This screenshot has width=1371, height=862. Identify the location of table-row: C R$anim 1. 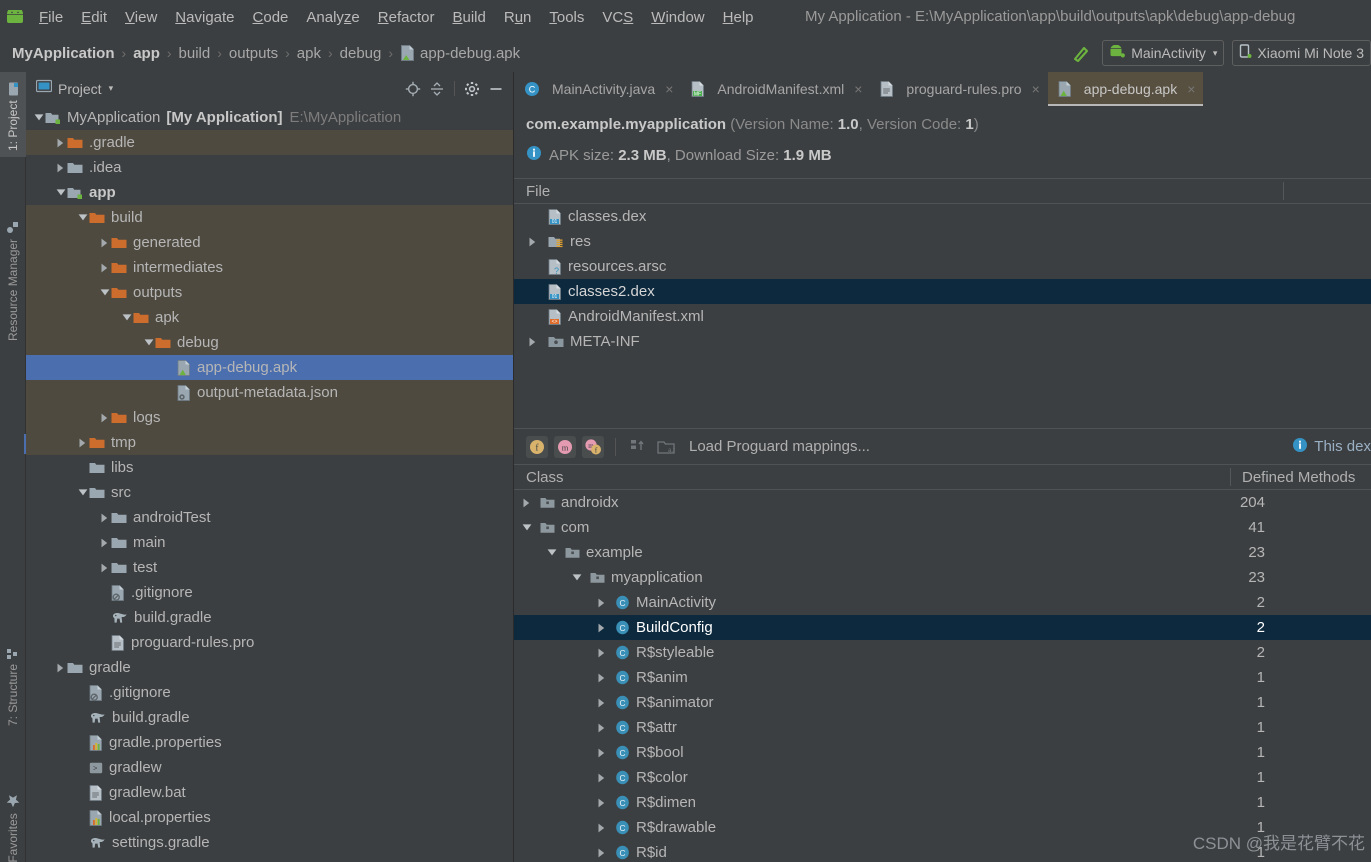
(942, 677).